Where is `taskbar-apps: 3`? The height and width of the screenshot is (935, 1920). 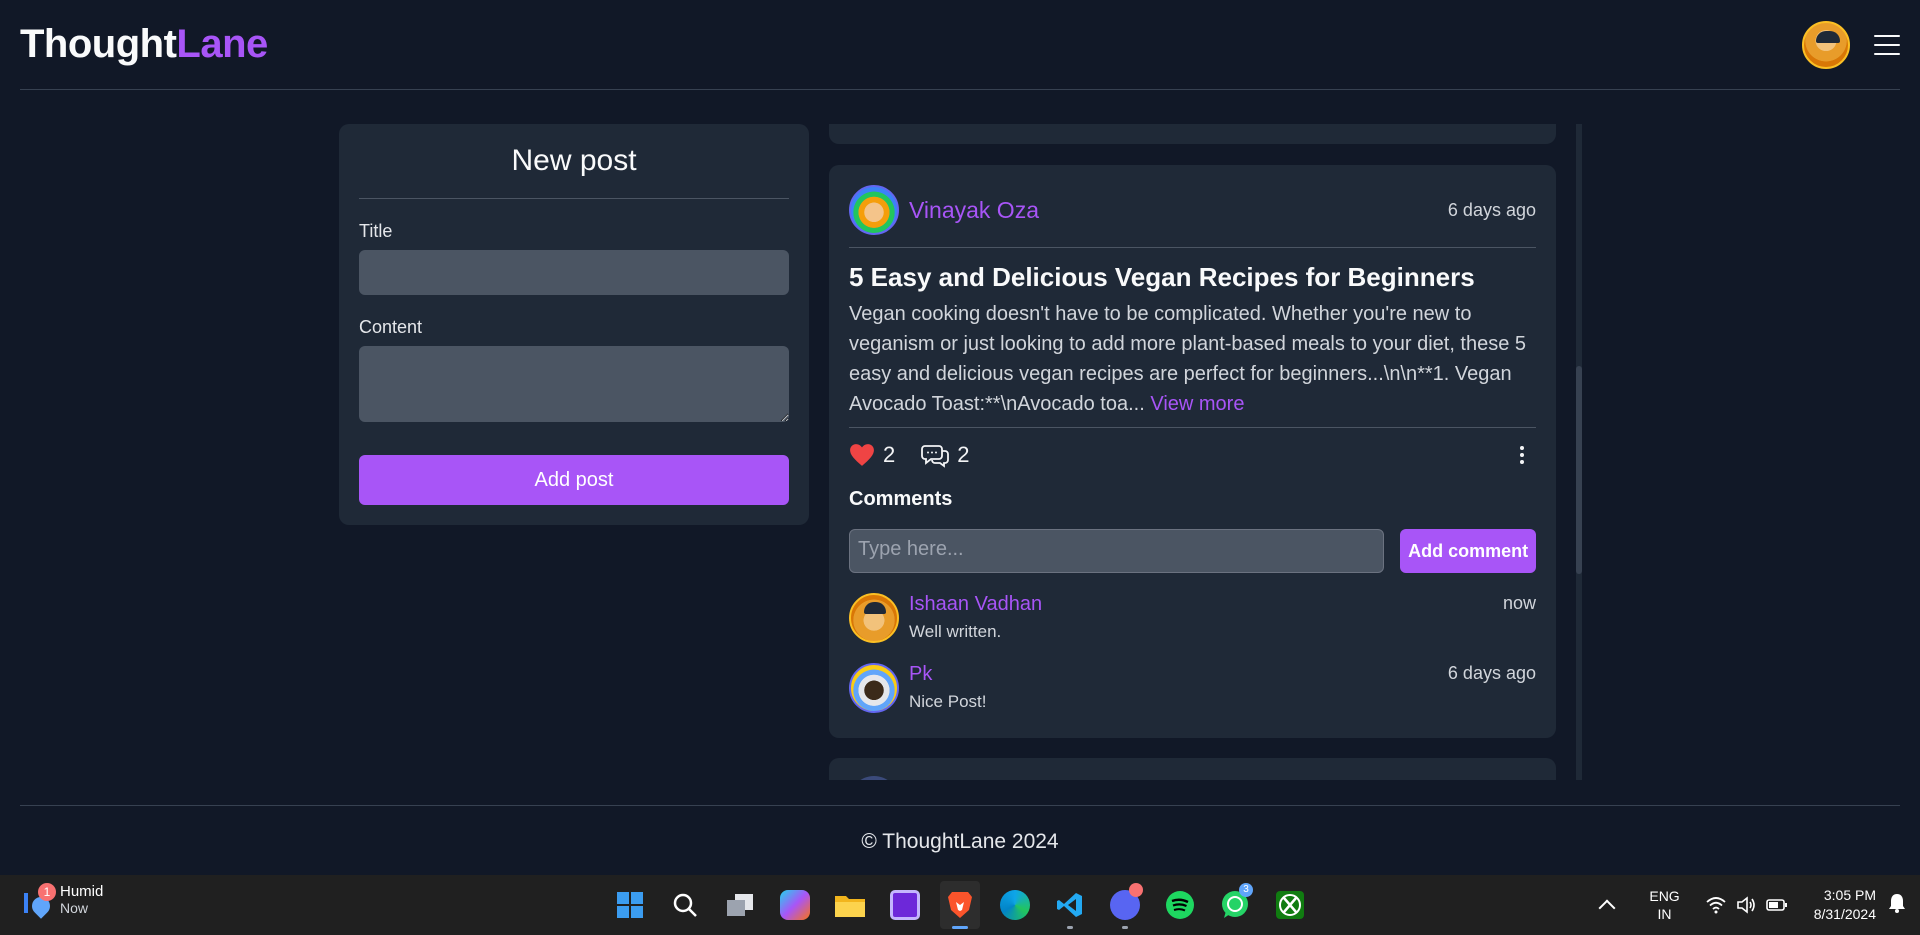
taskbar-apps: 3 is located at coordinates (960, 905).